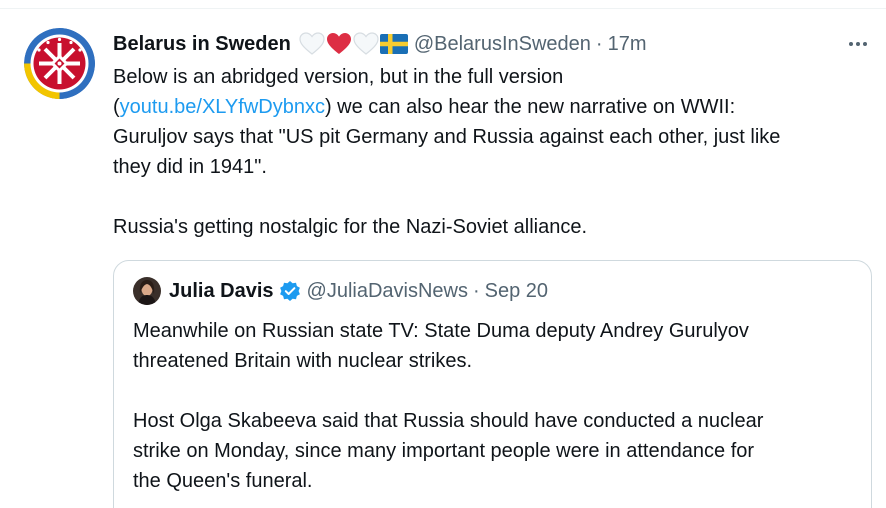 The width and height of the screenshot is (886, 508). Describe the element at coordinates (59, 63) in the screenshot. I see `avatar` at that location.